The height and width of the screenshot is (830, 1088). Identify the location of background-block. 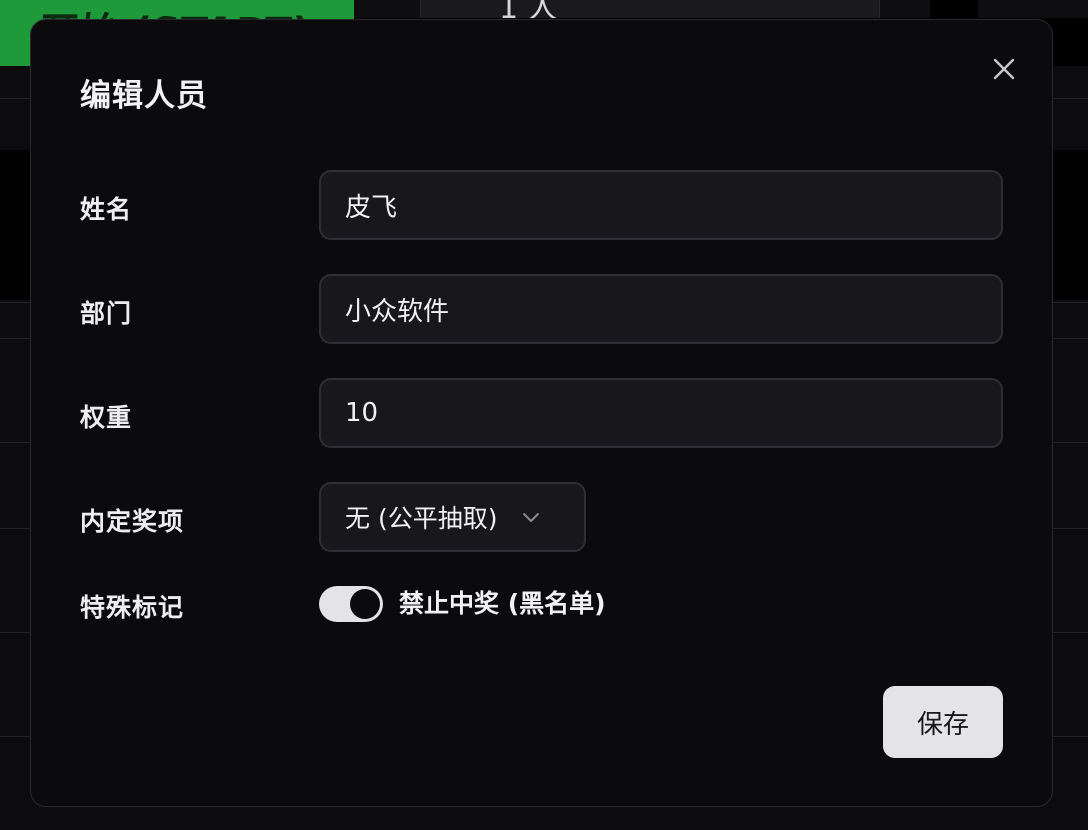
(954, 9).